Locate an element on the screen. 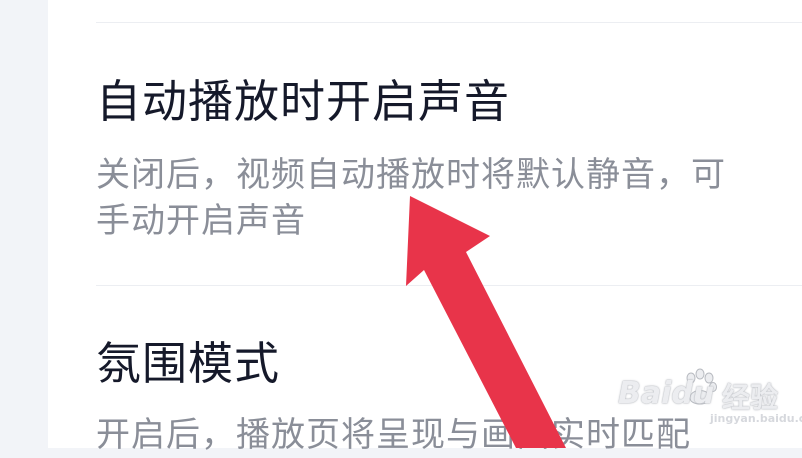 The width and height of the screenshot is (802, 458). setting-description: 关闭后，视频自动播放时将默认静音，可手动开启声音 is located at coordinates (411, 198).